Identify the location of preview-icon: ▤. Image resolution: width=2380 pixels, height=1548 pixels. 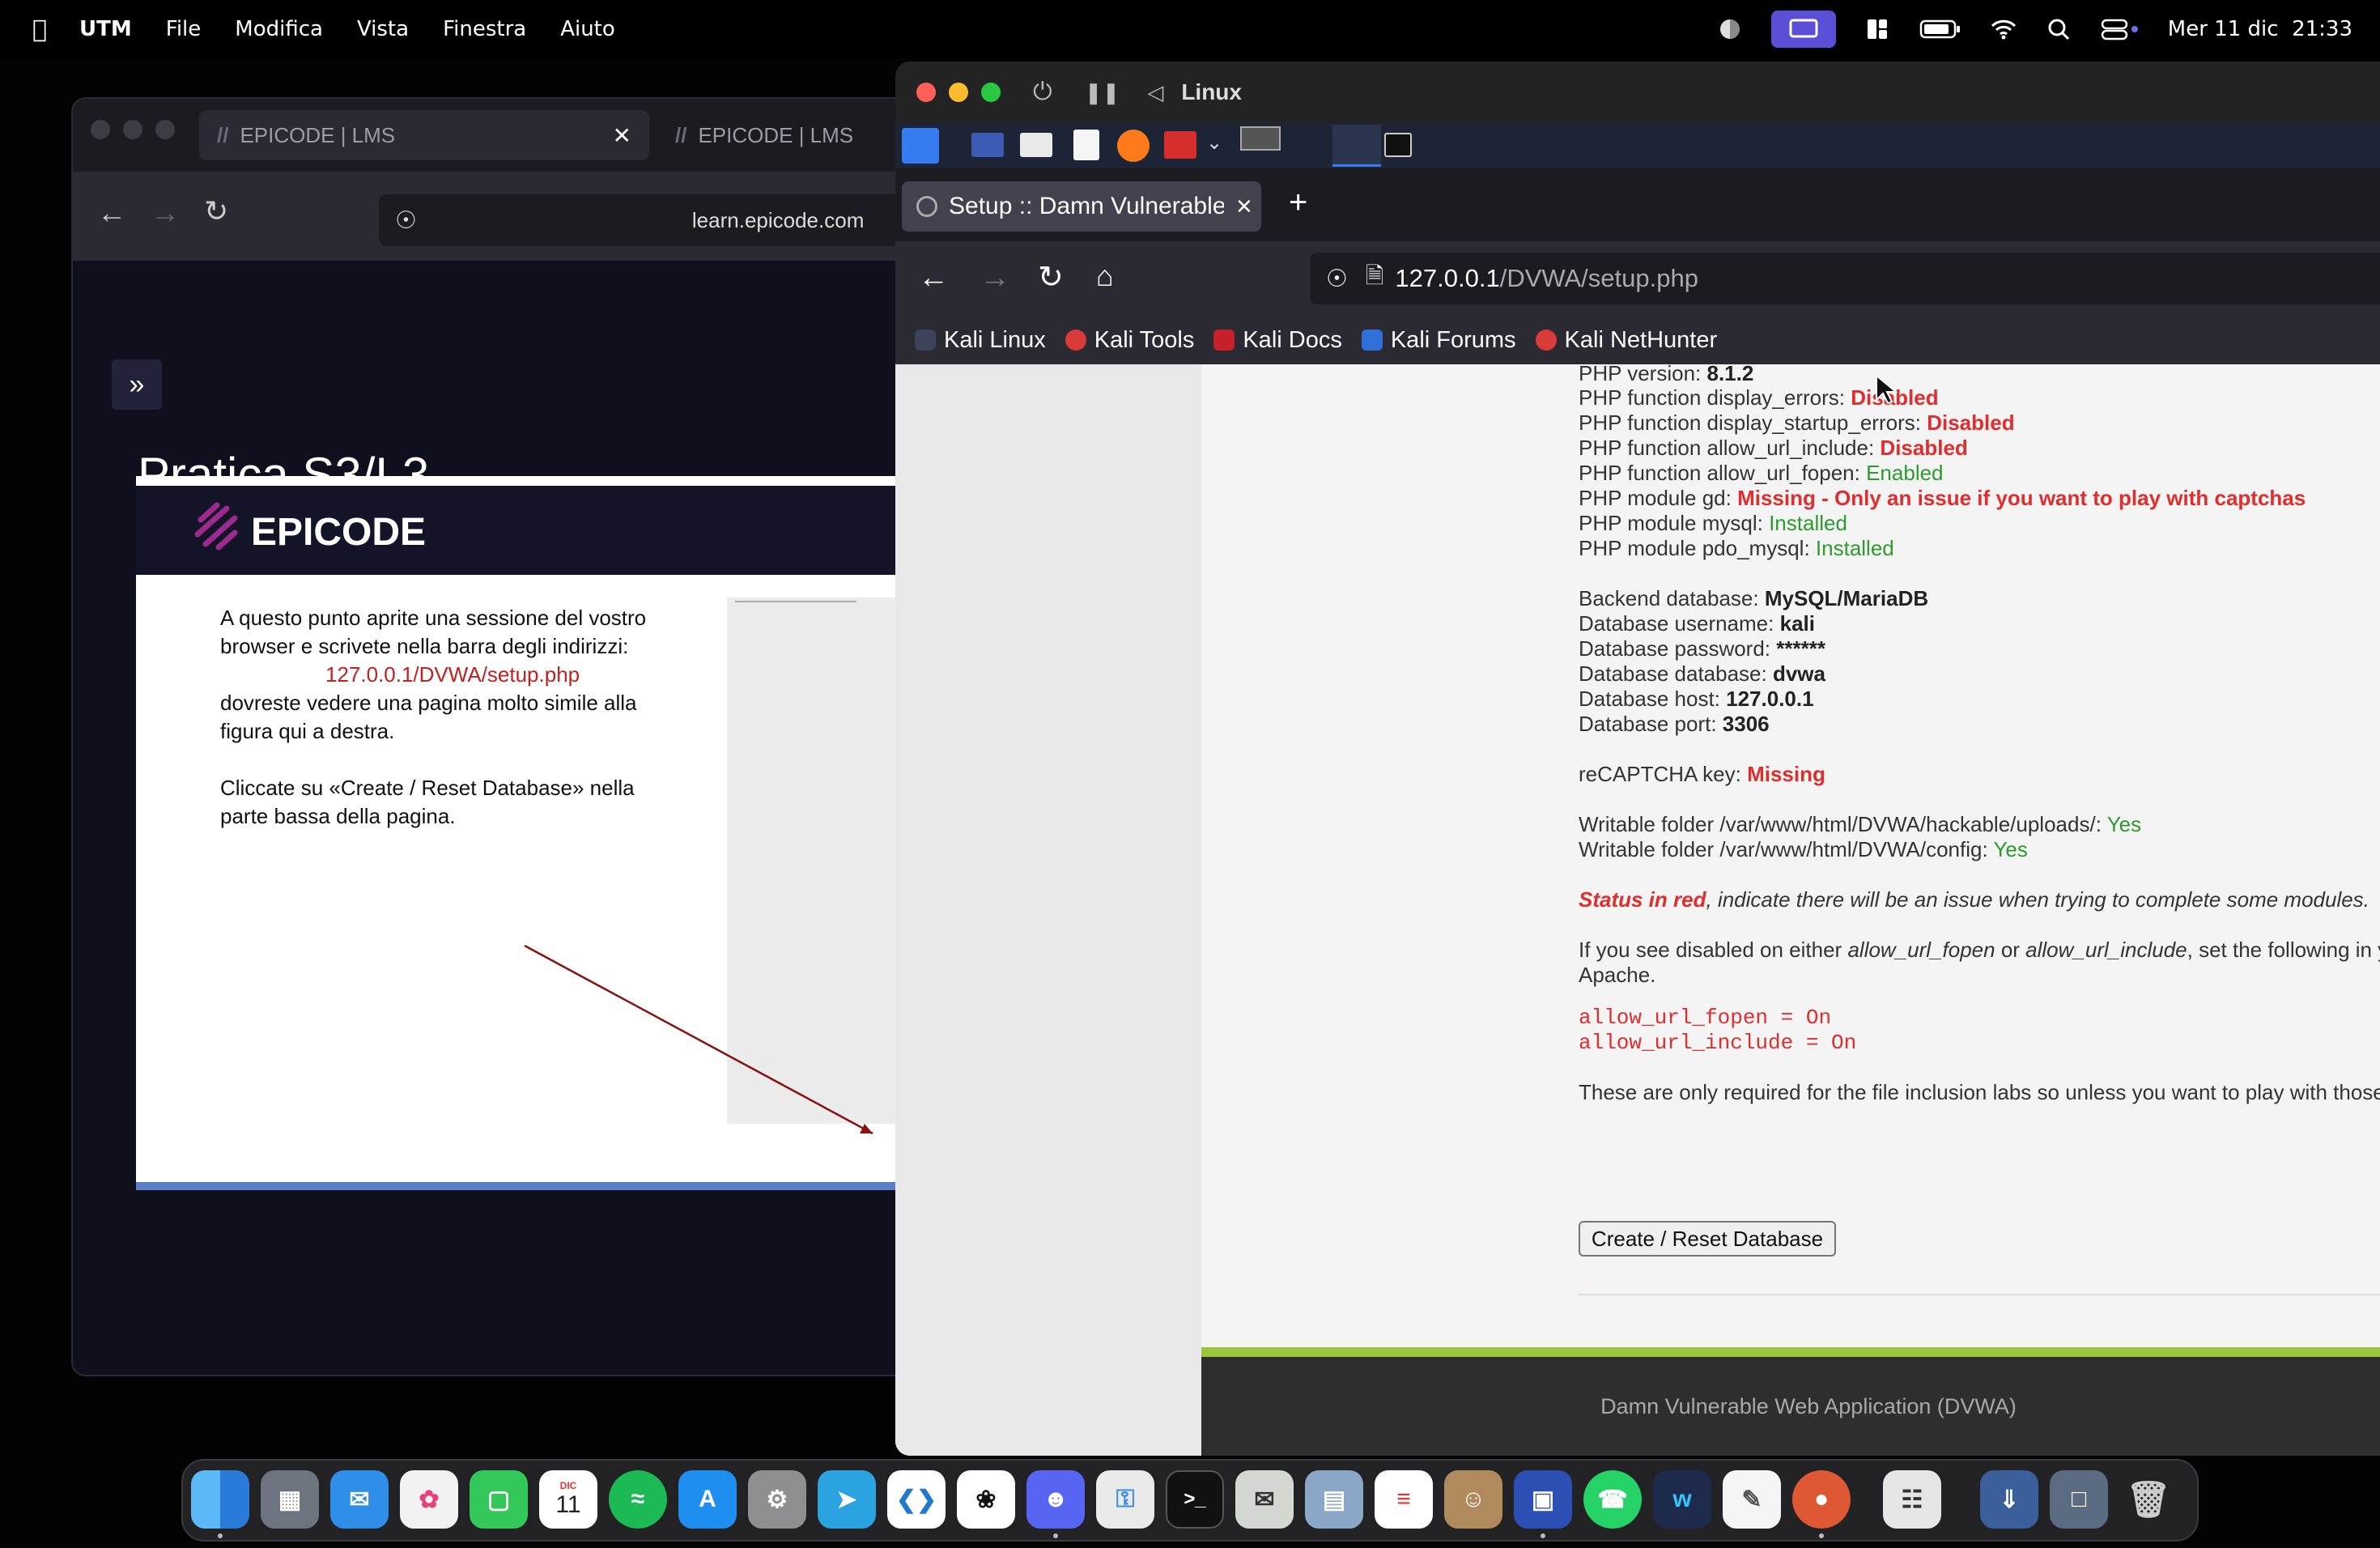
(1334, 1499).